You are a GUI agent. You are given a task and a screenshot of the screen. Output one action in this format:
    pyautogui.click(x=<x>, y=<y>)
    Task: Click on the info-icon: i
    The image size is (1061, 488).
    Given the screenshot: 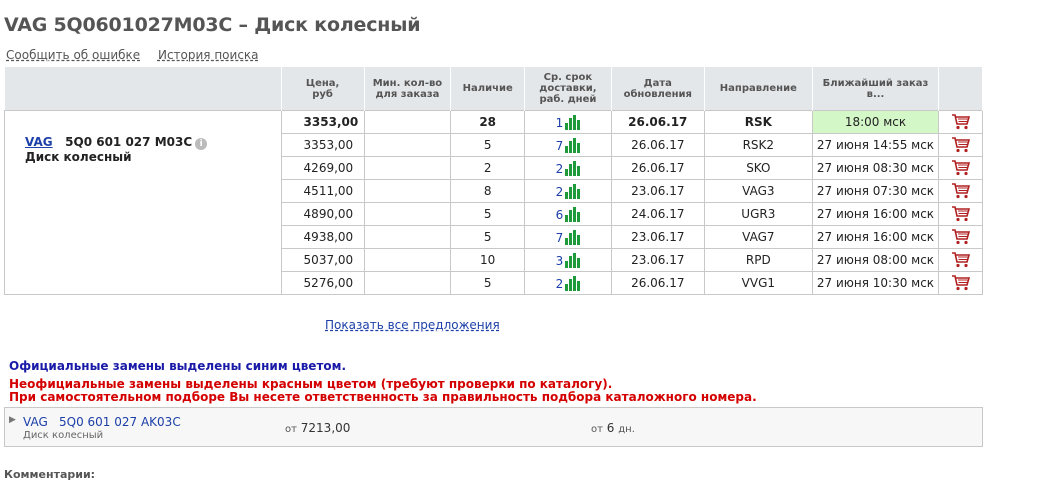 What is the action you would take?
    pyautogui.click(x=201, y=144)
    